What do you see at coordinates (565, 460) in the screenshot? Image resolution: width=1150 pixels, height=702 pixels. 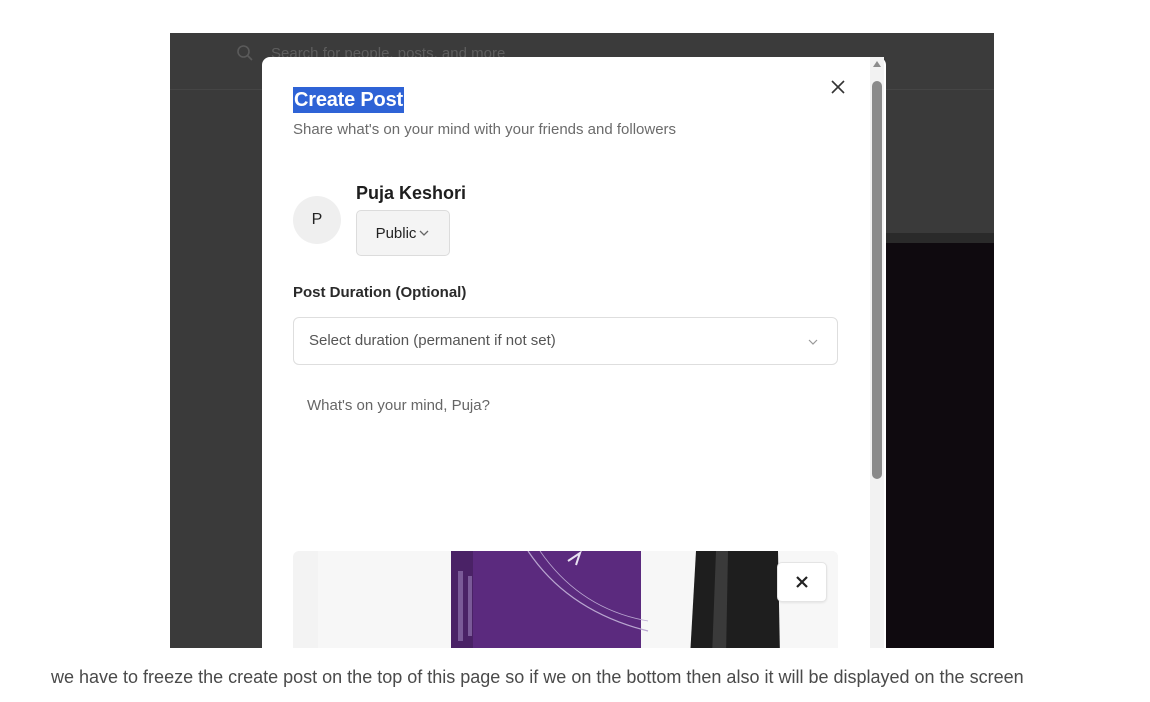 I see `post-textarea` at bounding box center [565, 460].